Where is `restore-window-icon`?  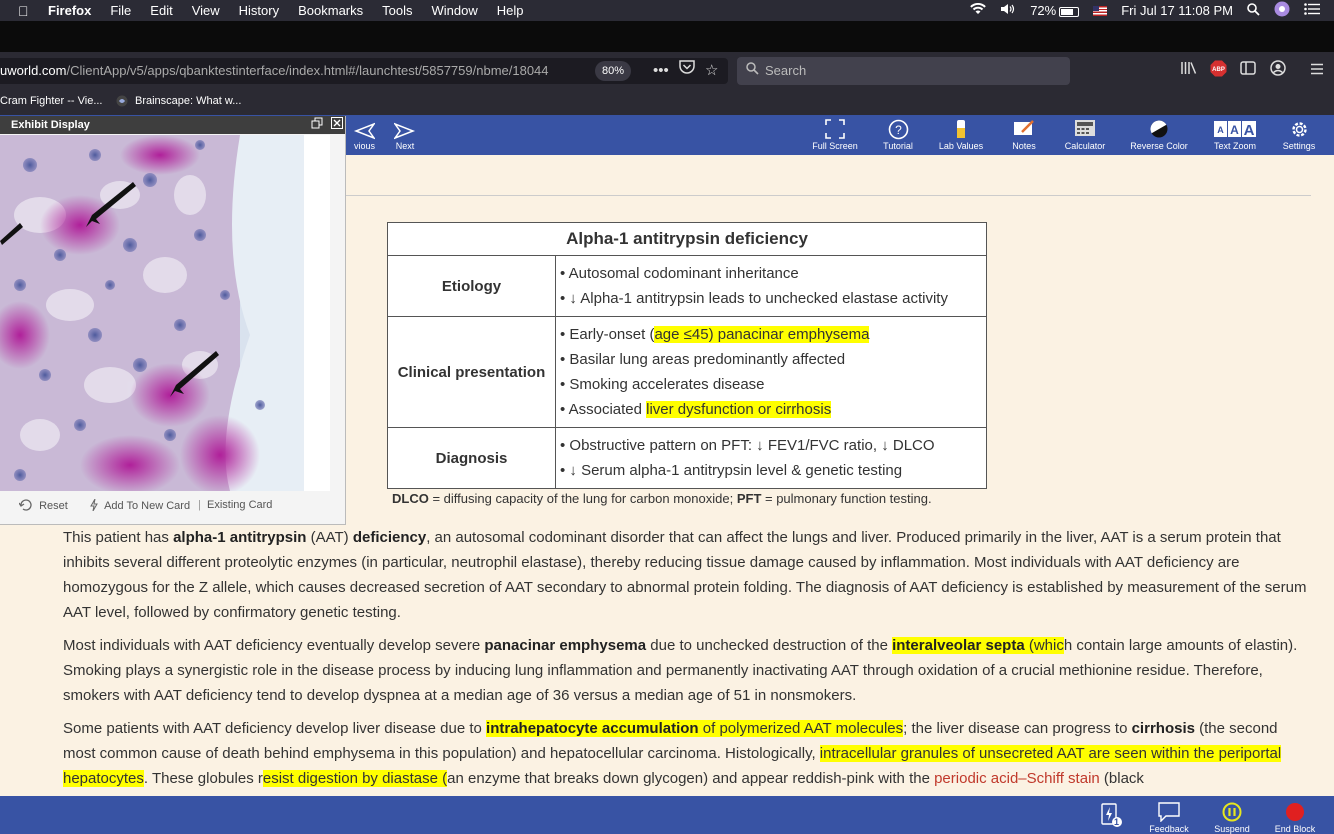 restore-window-icon is located at coordinates (317, 124).